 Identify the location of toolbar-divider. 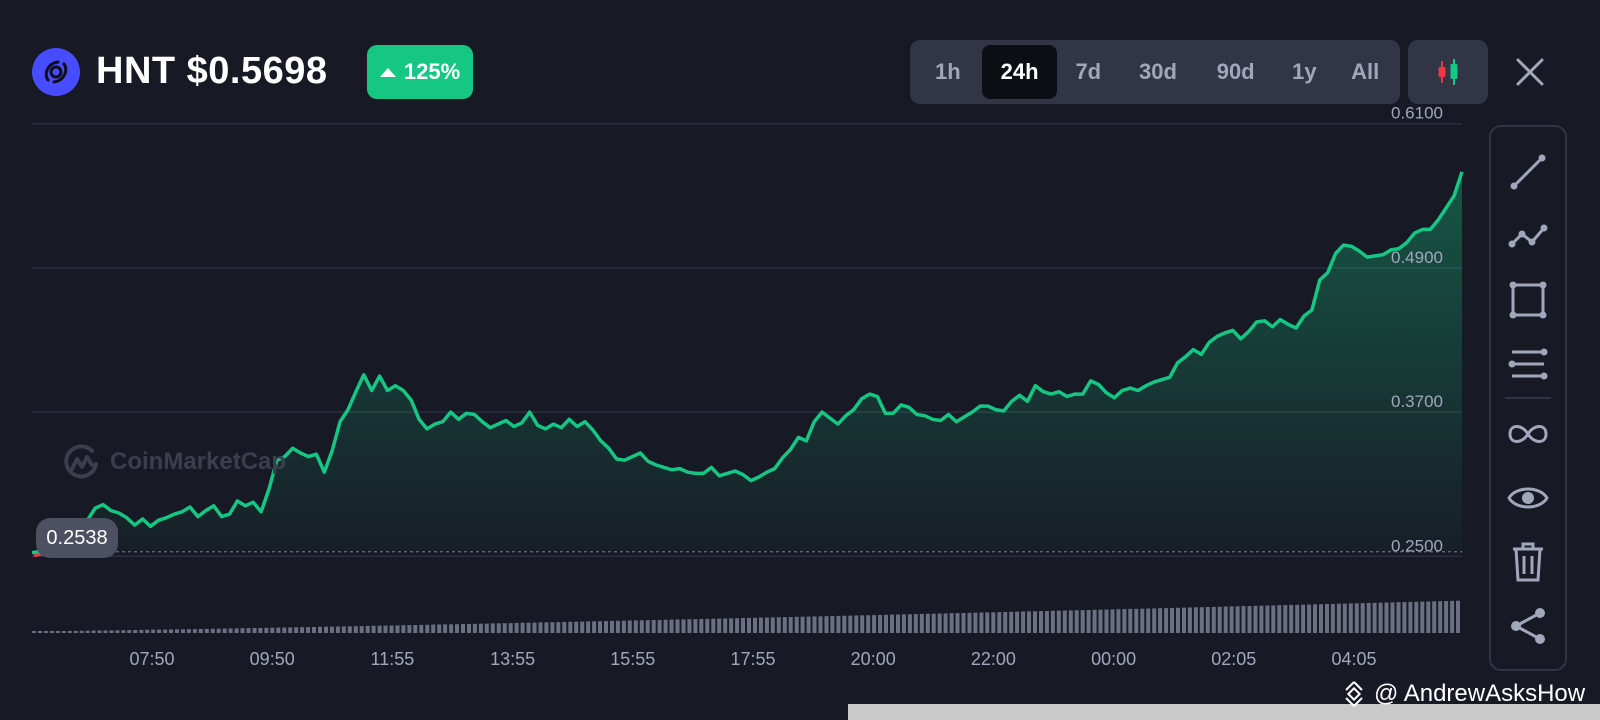
(1528, 398).